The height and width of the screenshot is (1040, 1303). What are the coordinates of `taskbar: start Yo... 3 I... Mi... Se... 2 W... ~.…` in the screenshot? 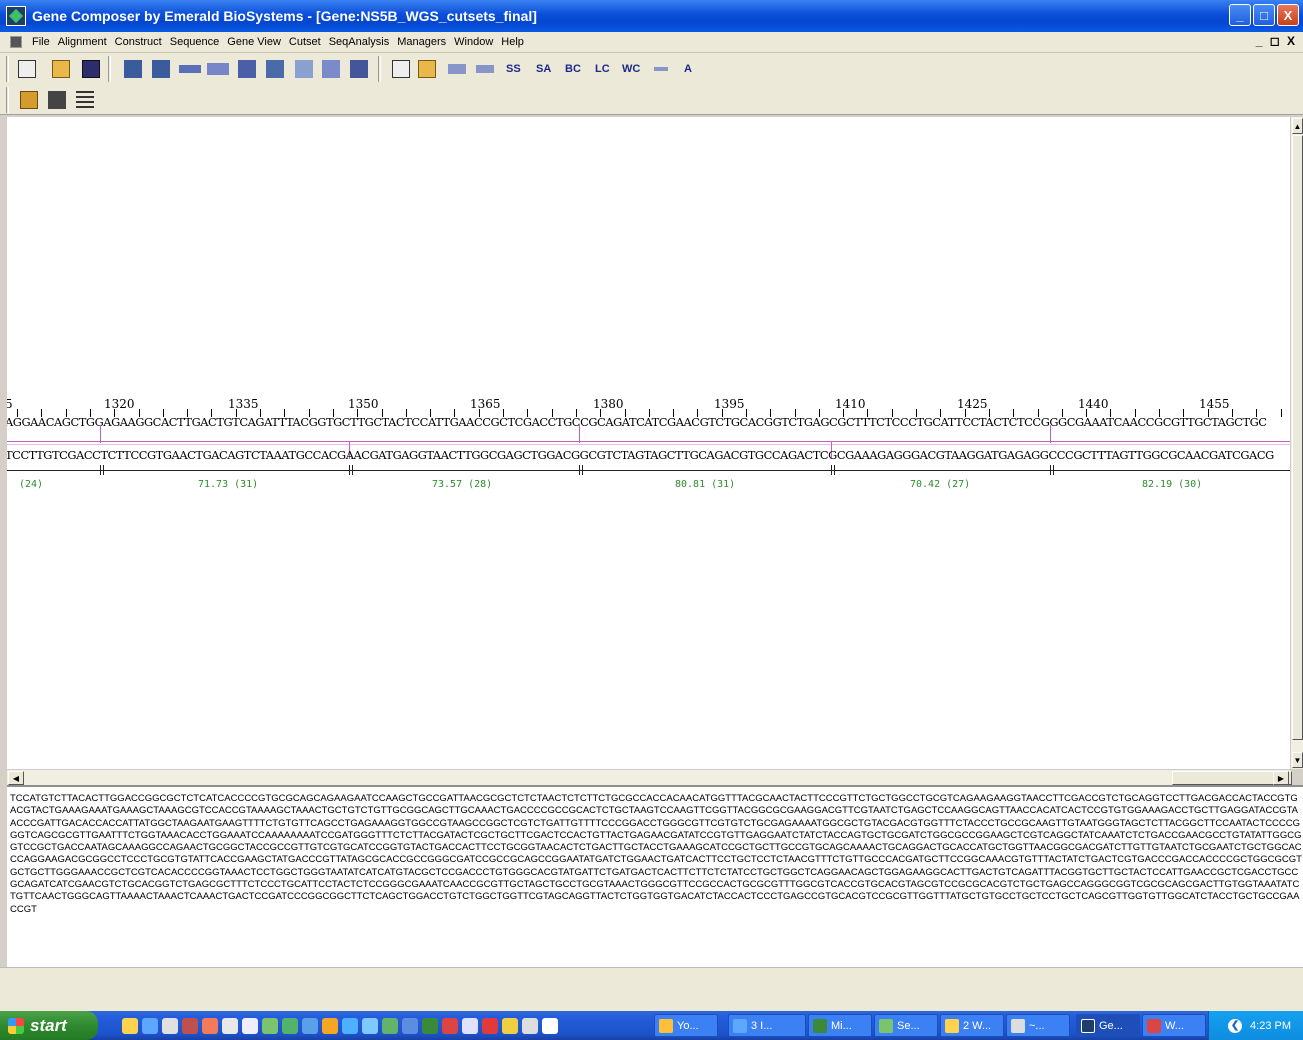 It's located at (651, 1025).